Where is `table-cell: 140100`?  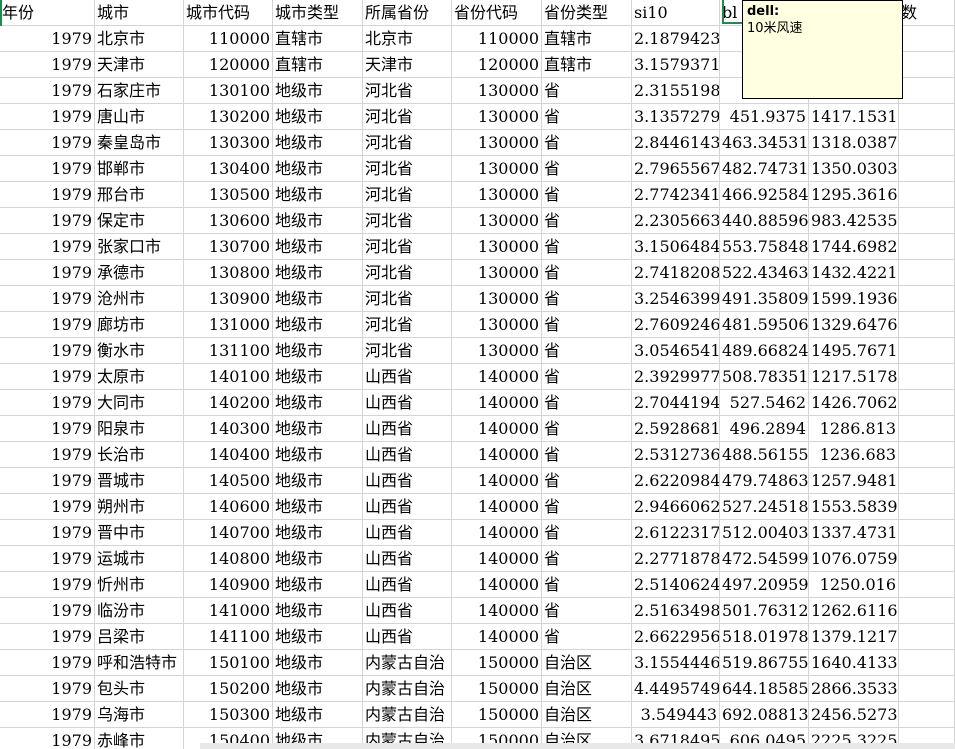 table-cell: 140100 is located at coordinates (228, 377).